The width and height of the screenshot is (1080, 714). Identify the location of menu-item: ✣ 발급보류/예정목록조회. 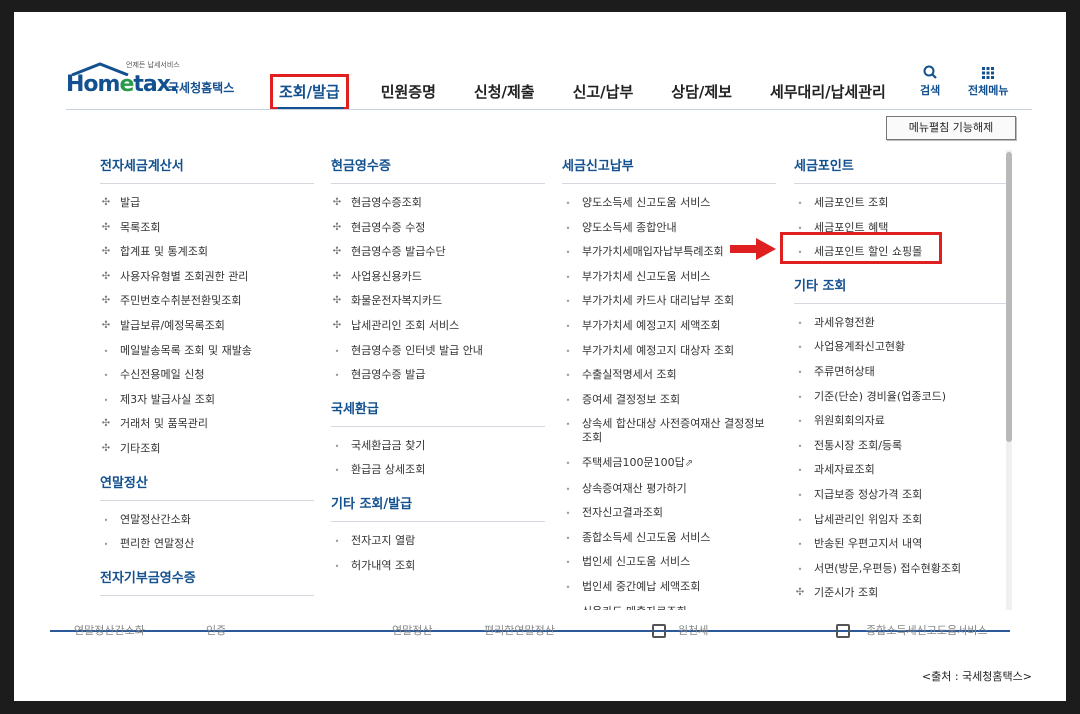
(207, 326).